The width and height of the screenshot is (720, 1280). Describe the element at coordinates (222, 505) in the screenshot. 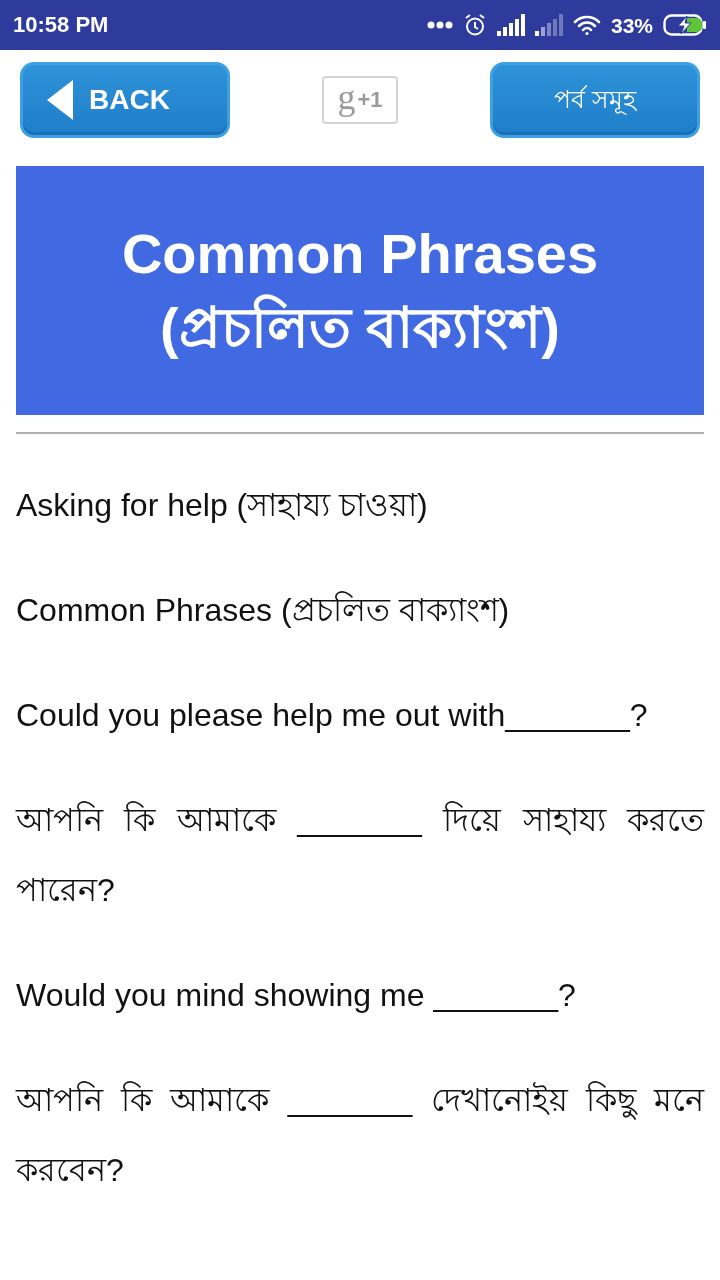

I see `phrase-text: Asking for help (সাহায্য চাওয়া)` at that location.